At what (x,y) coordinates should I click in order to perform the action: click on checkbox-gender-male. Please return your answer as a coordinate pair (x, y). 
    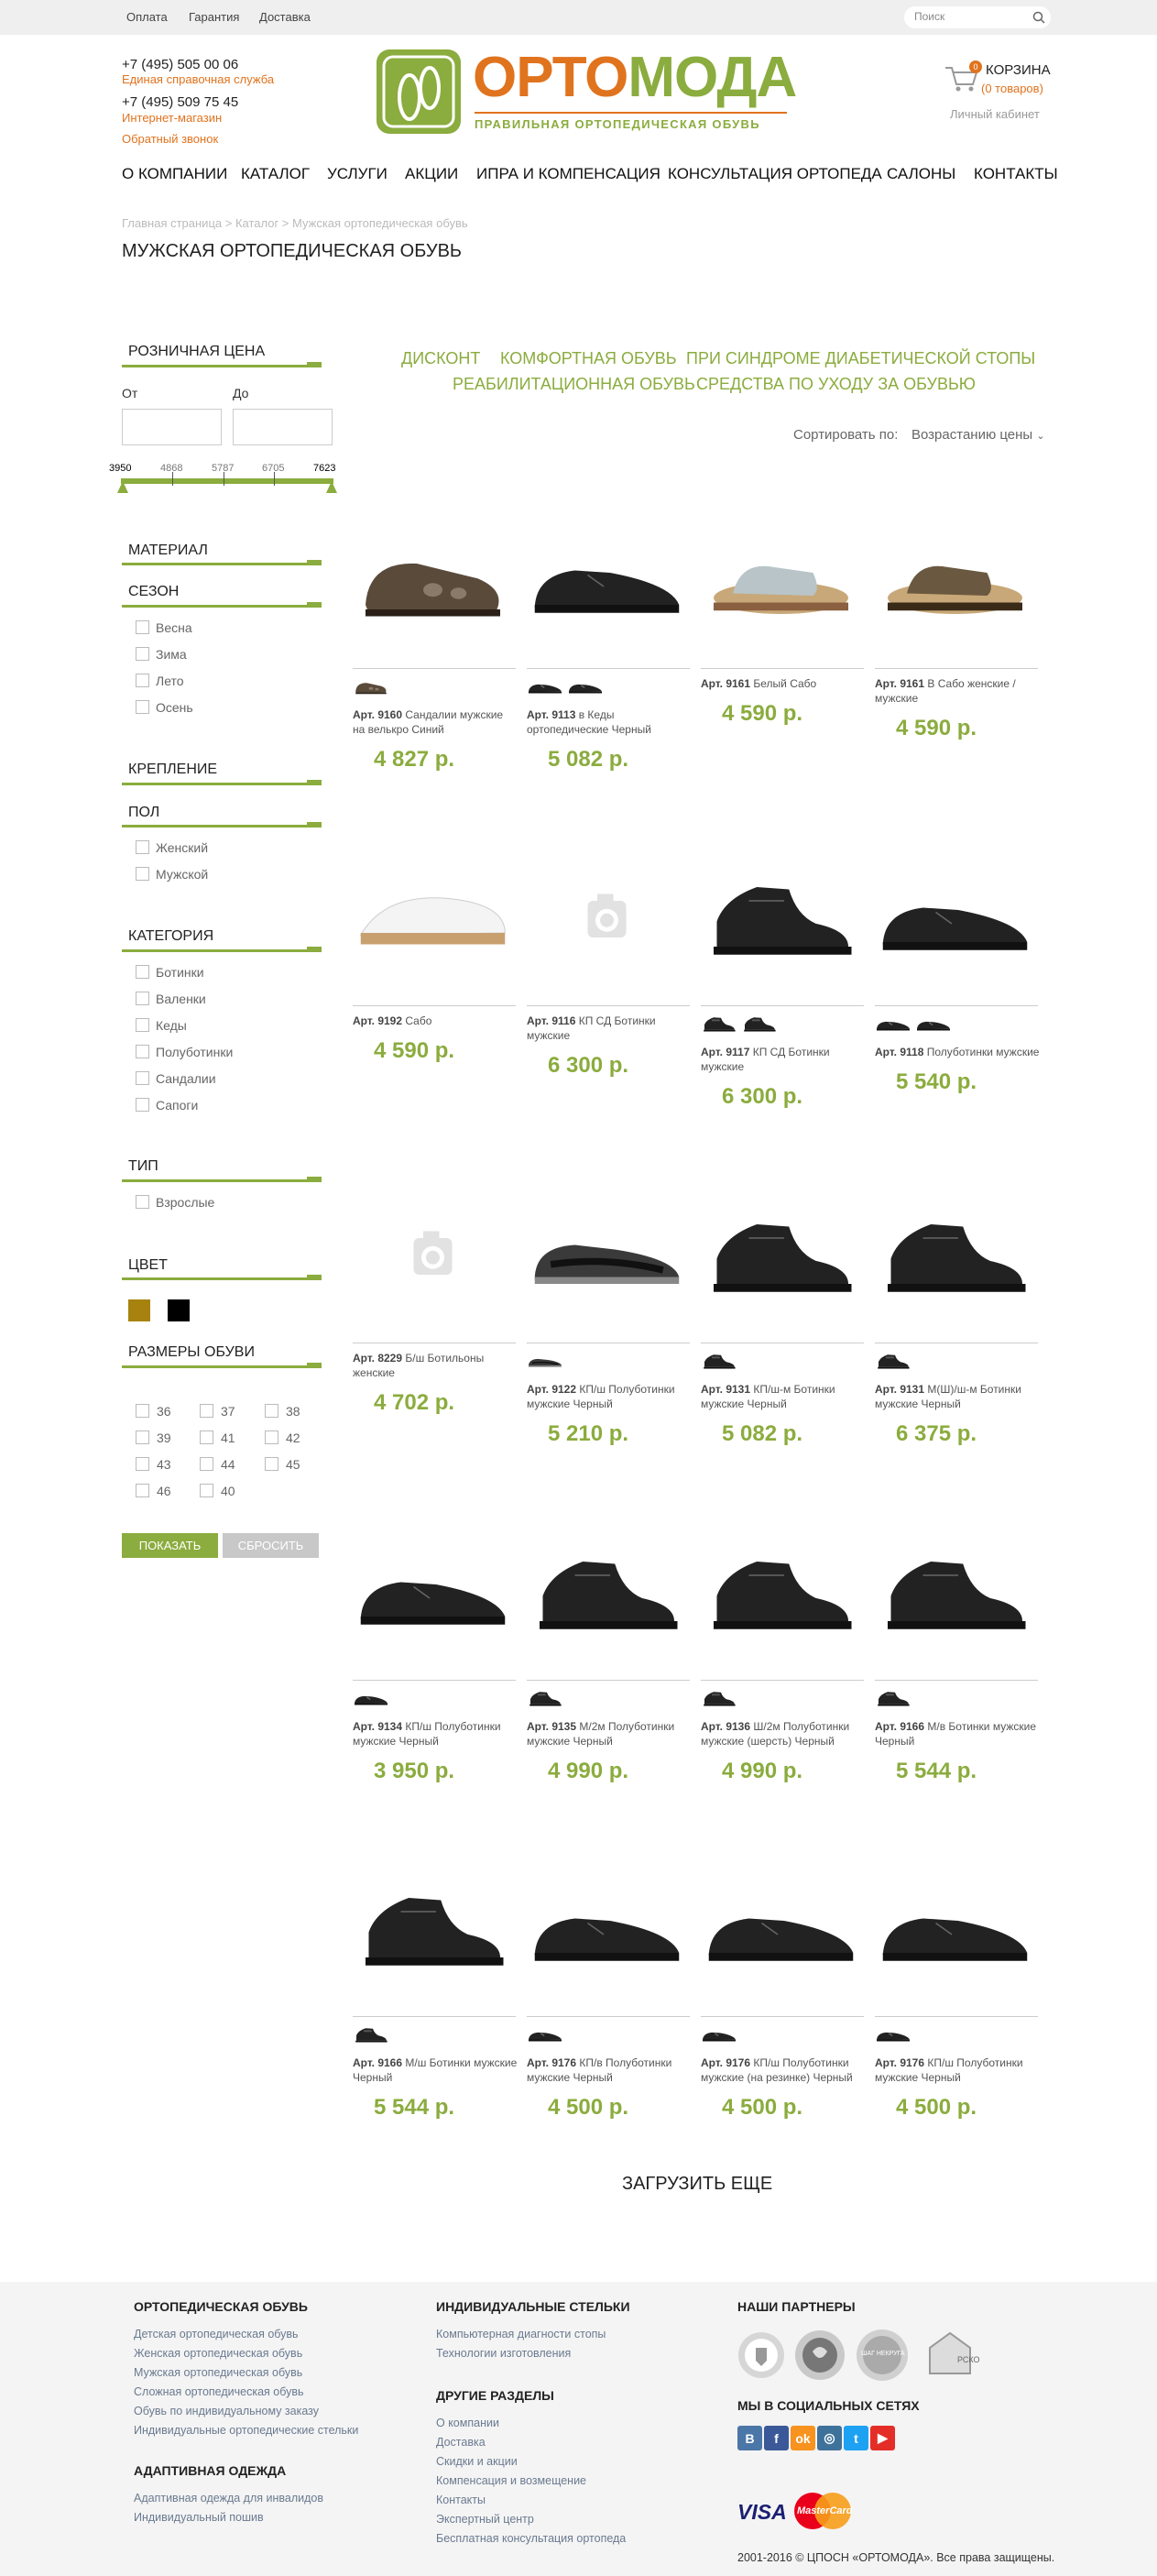
    Looking at the image, I should click on (142, 874).